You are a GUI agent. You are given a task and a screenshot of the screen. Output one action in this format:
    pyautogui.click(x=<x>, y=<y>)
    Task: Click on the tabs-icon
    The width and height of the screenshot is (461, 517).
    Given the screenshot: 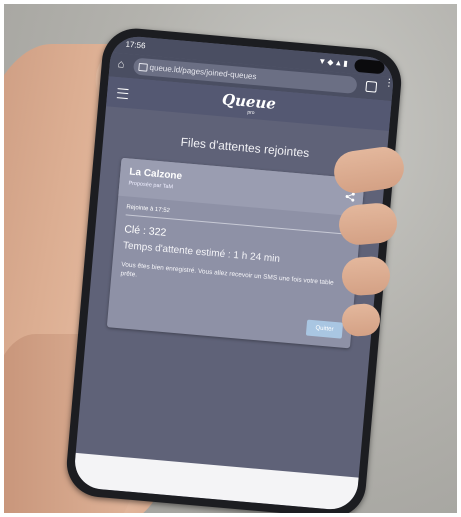 What is the action you would take?
    pyautogui.click(x=371, y=86)
    